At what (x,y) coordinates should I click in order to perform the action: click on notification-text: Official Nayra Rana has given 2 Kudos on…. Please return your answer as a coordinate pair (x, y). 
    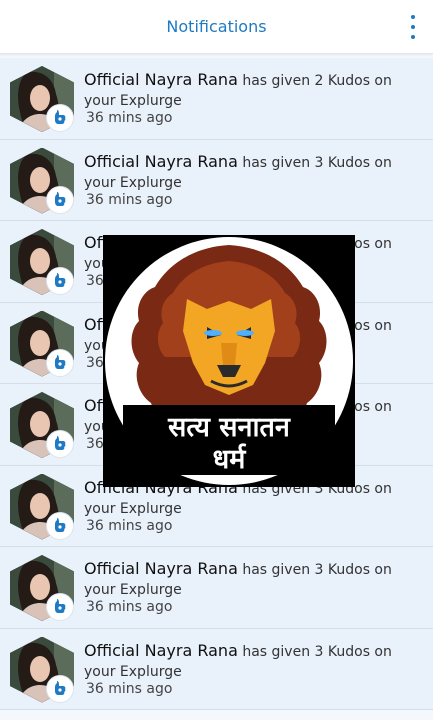
    Looking at the image, I should click on (249, 90).